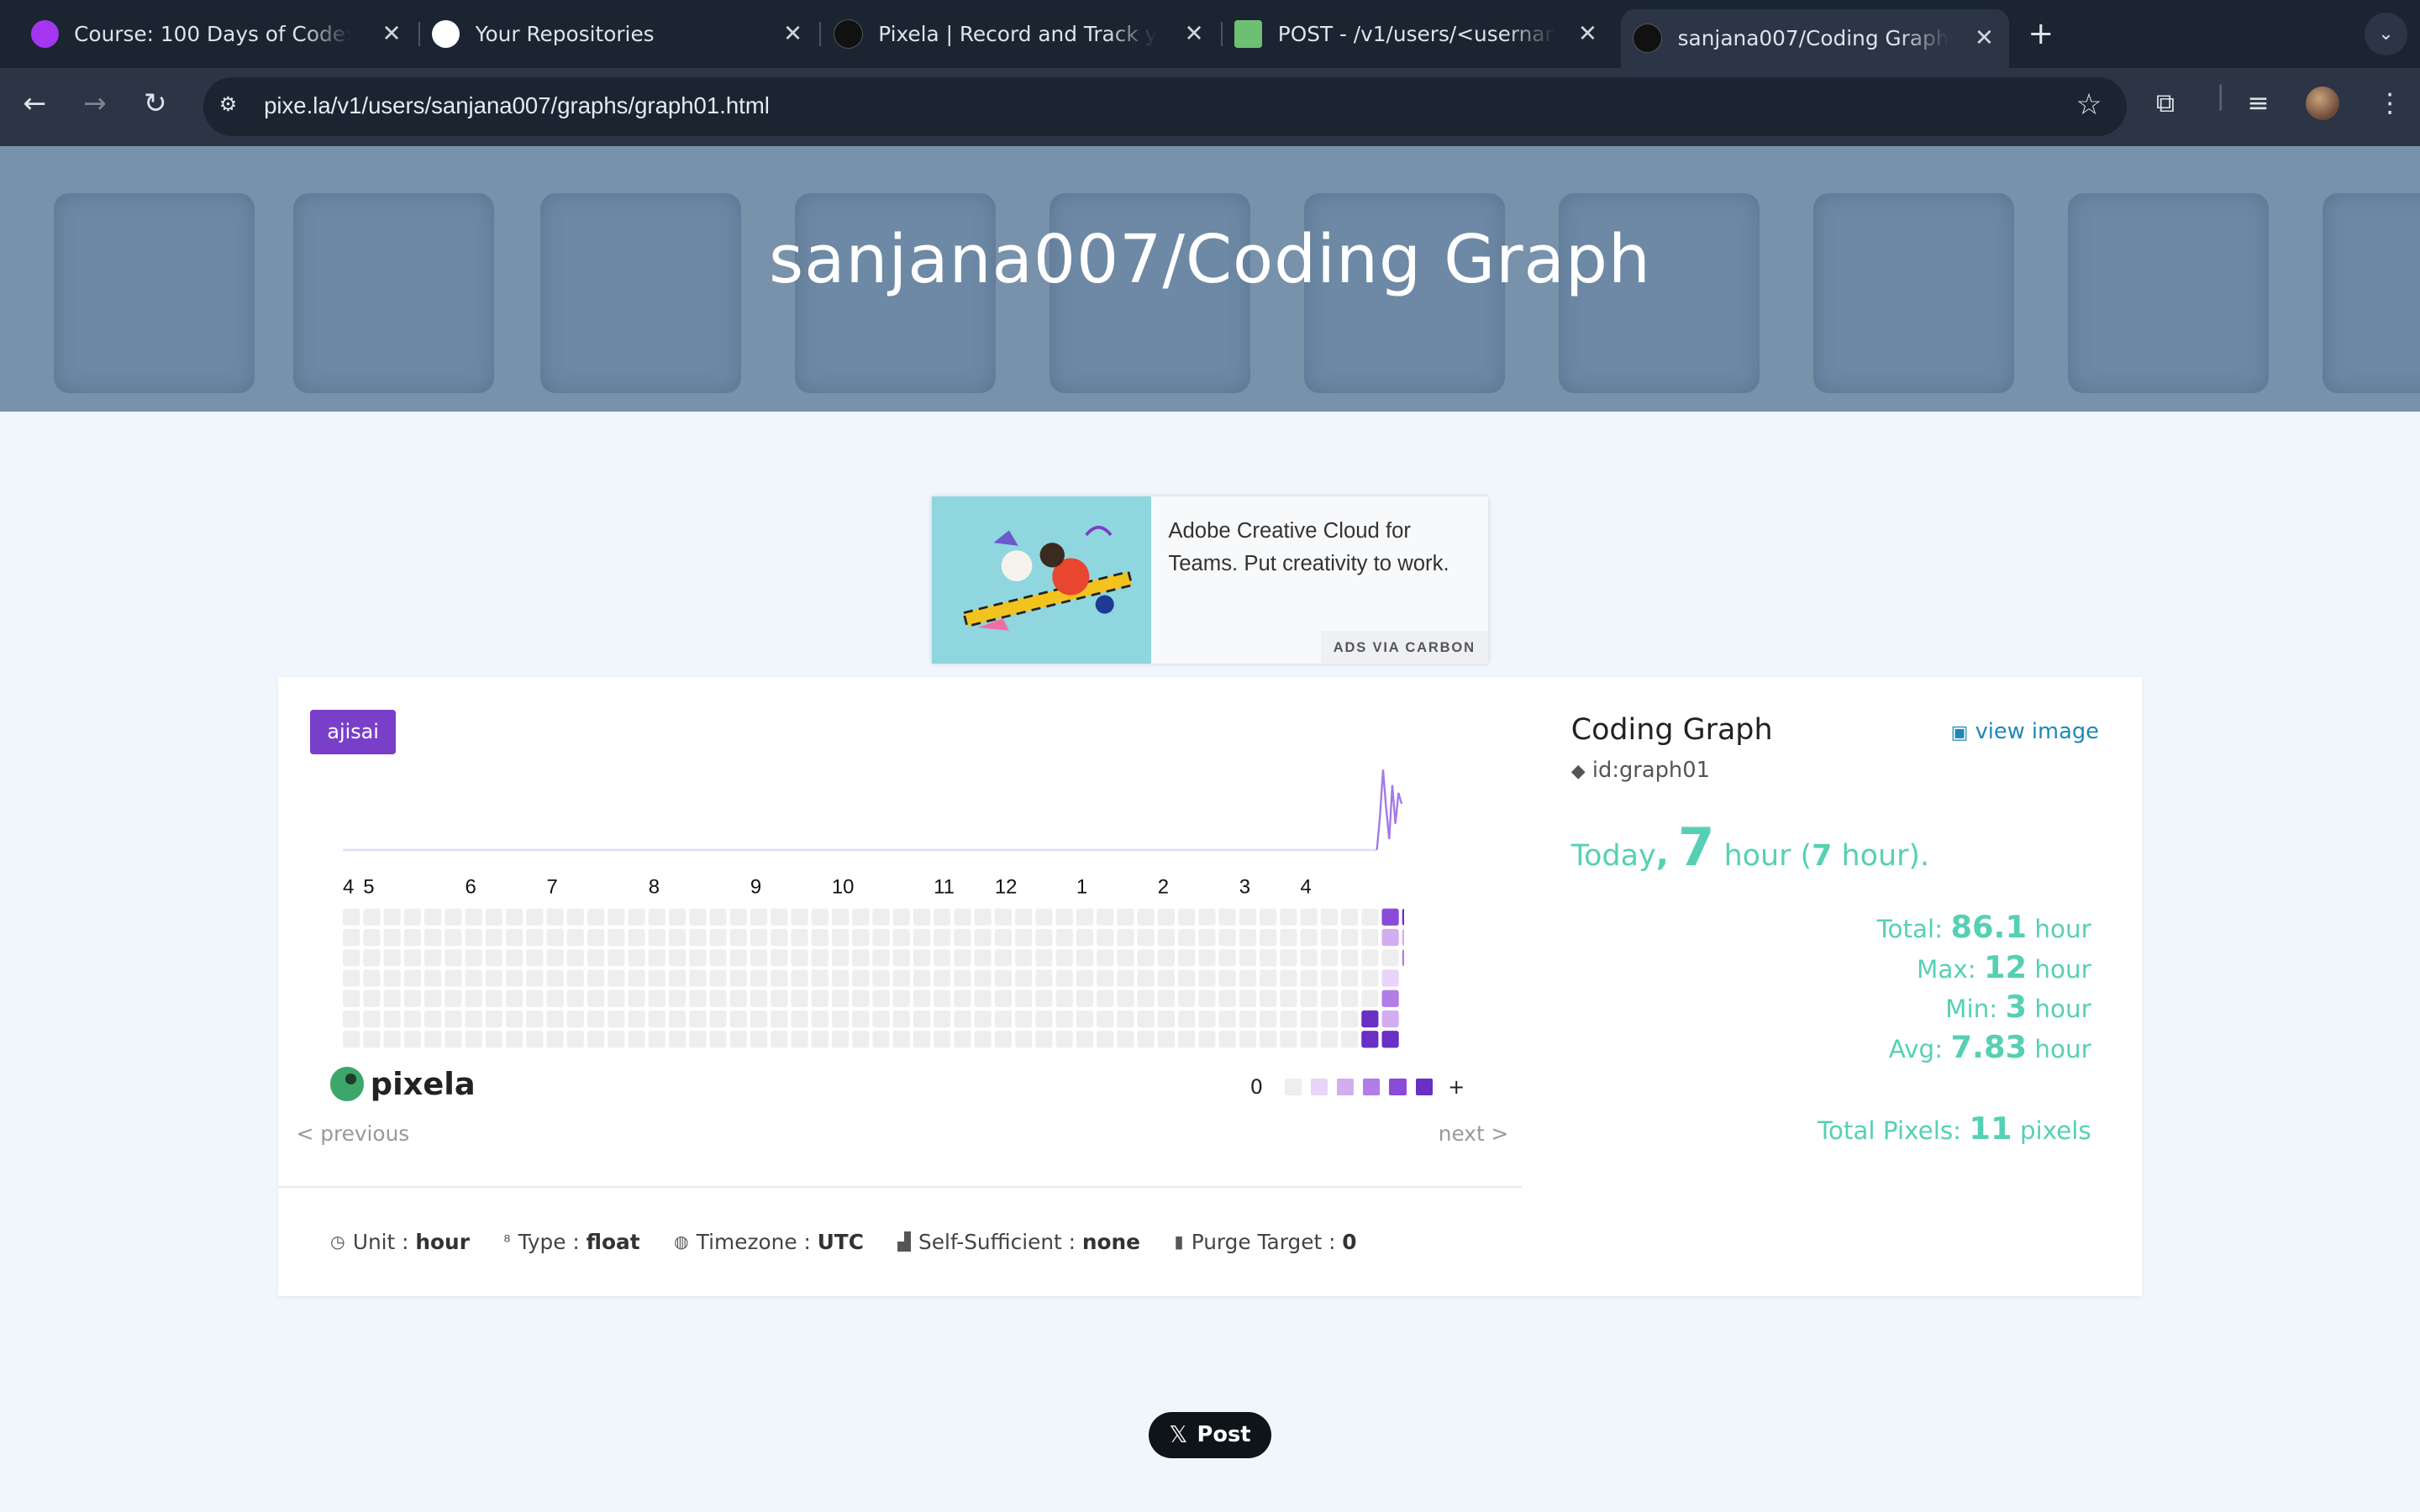 The height and width of the screenshot is (1512, 2420). Describe the element at coordinates (2041, 33) in the screenshot. I see `new-tab-icon: +` at that location.